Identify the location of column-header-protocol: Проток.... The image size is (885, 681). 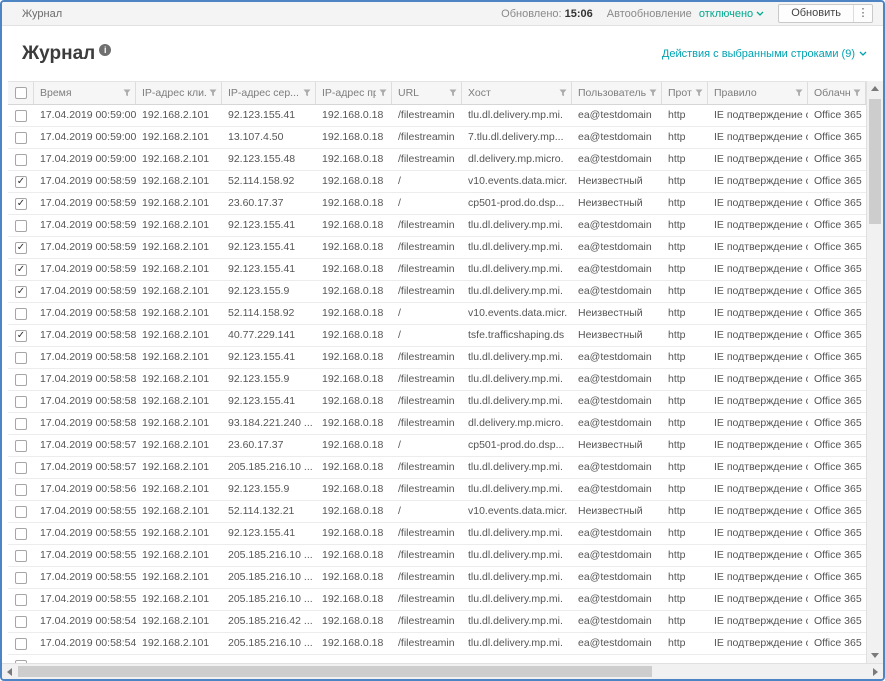
(685, 93).